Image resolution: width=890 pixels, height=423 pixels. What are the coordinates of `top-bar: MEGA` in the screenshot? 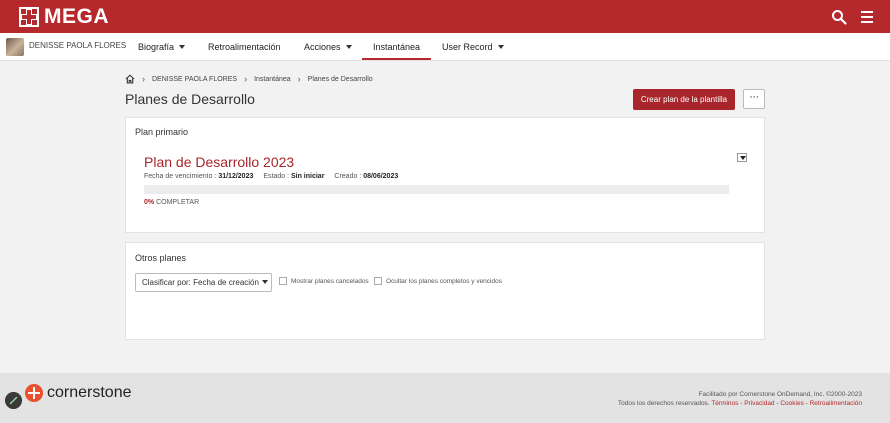 It's located at (445, 16).